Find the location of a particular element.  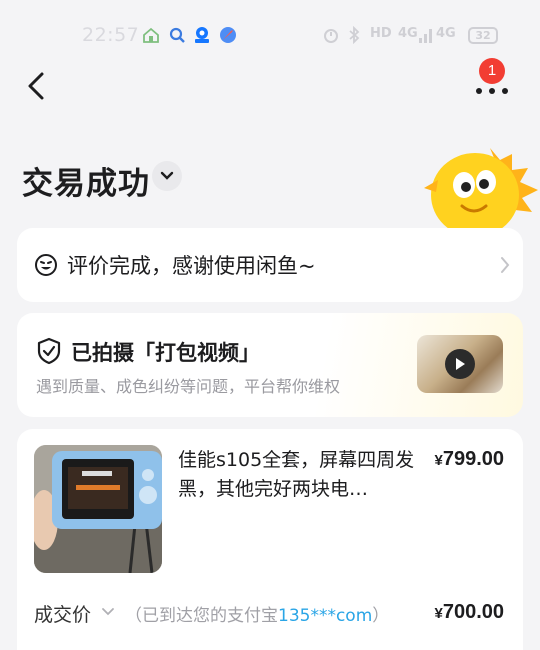

product-image is located at coordinates (98, 509).